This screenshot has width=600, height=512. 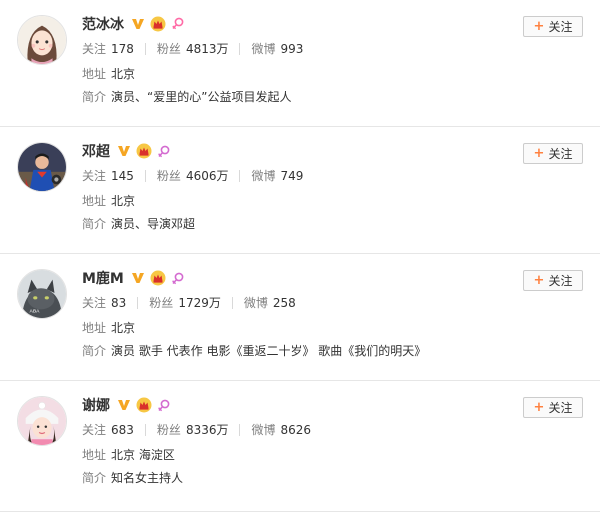 What do you see at coordinates (296, 430) in the screenshot?
I see `posts-count: 8626` at bounding box center [296, 430].